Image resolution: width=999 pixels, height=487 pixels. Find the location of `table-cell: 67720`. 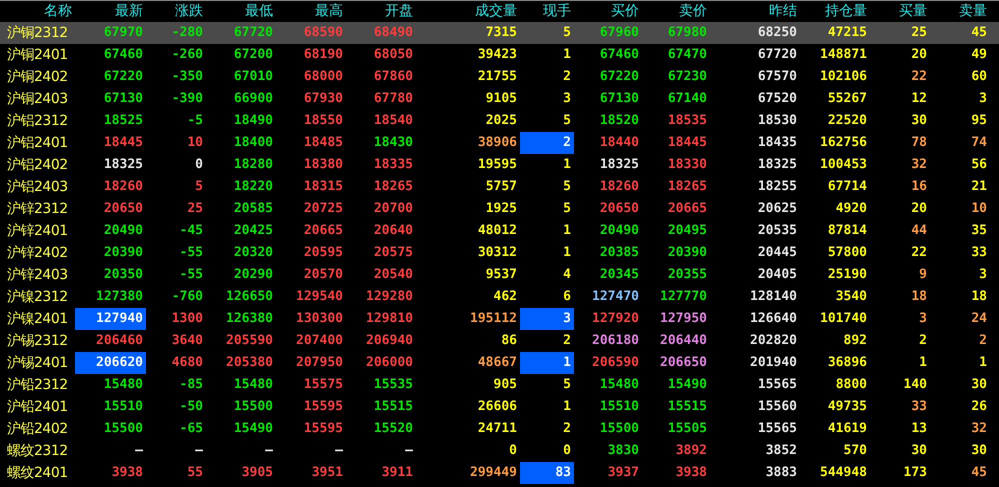

table-cell: 67720 is located at coordinates (777, 55).